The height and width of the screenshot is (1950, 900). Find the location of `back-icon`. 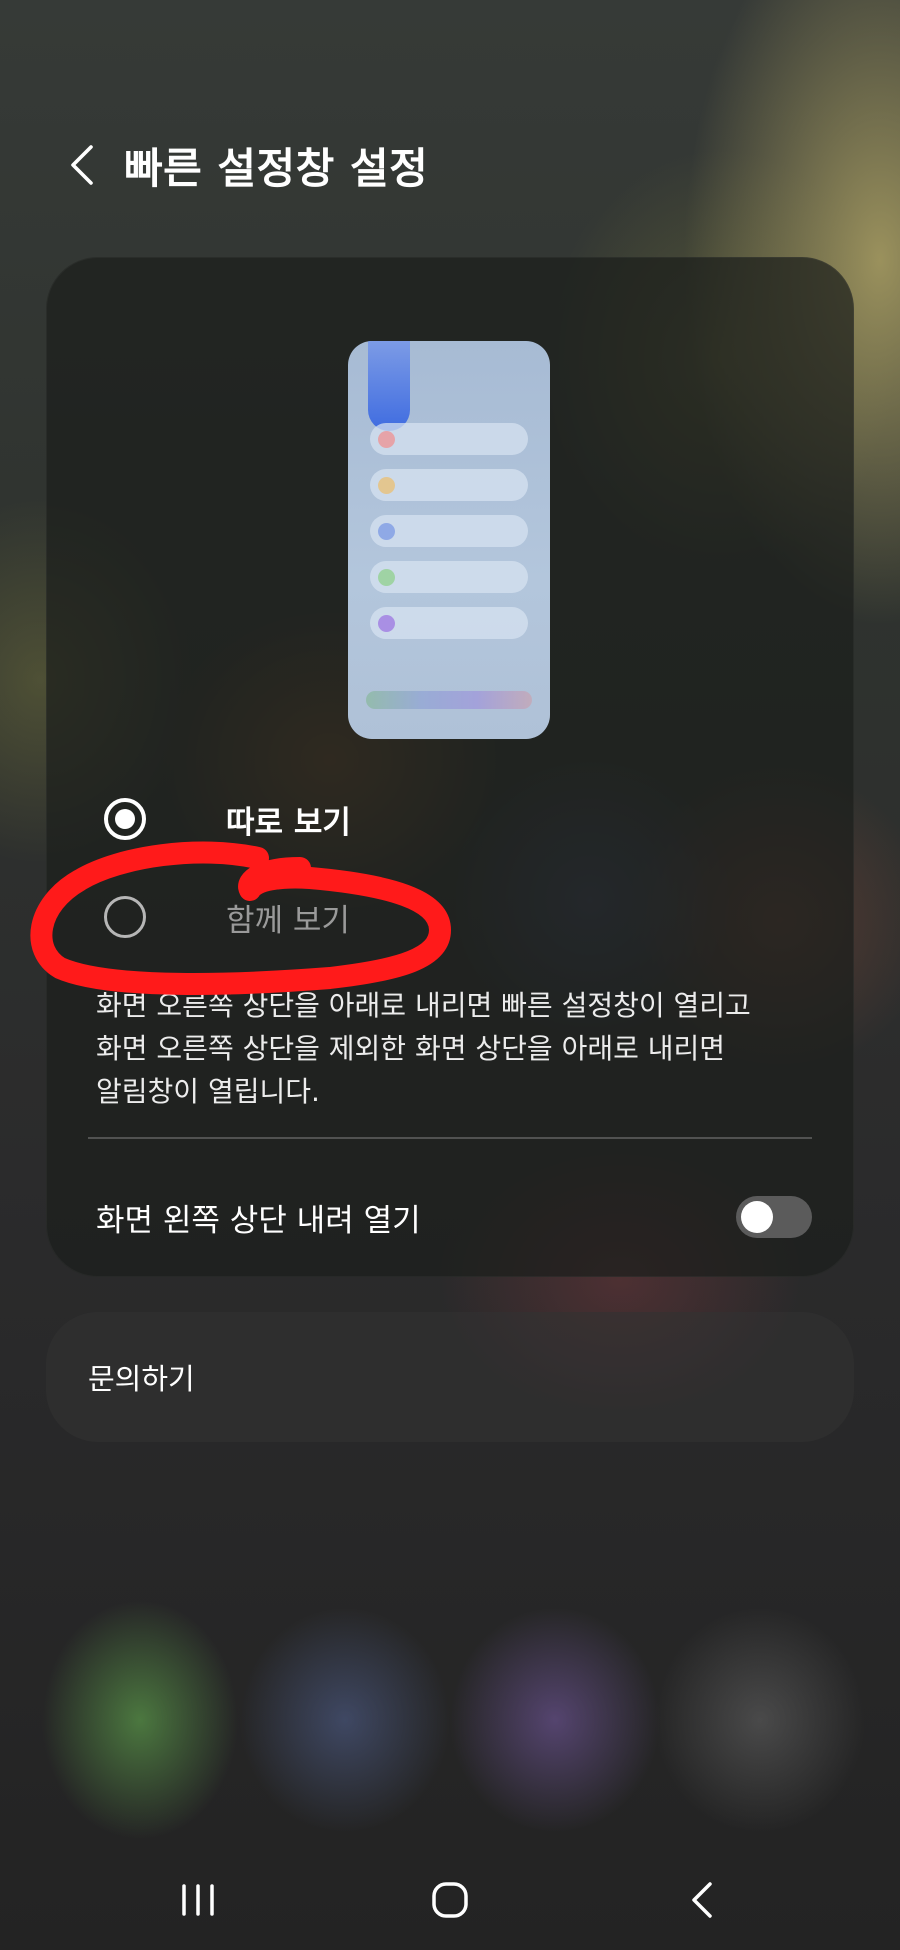

back-icon is located at coordinates (702, 1900).